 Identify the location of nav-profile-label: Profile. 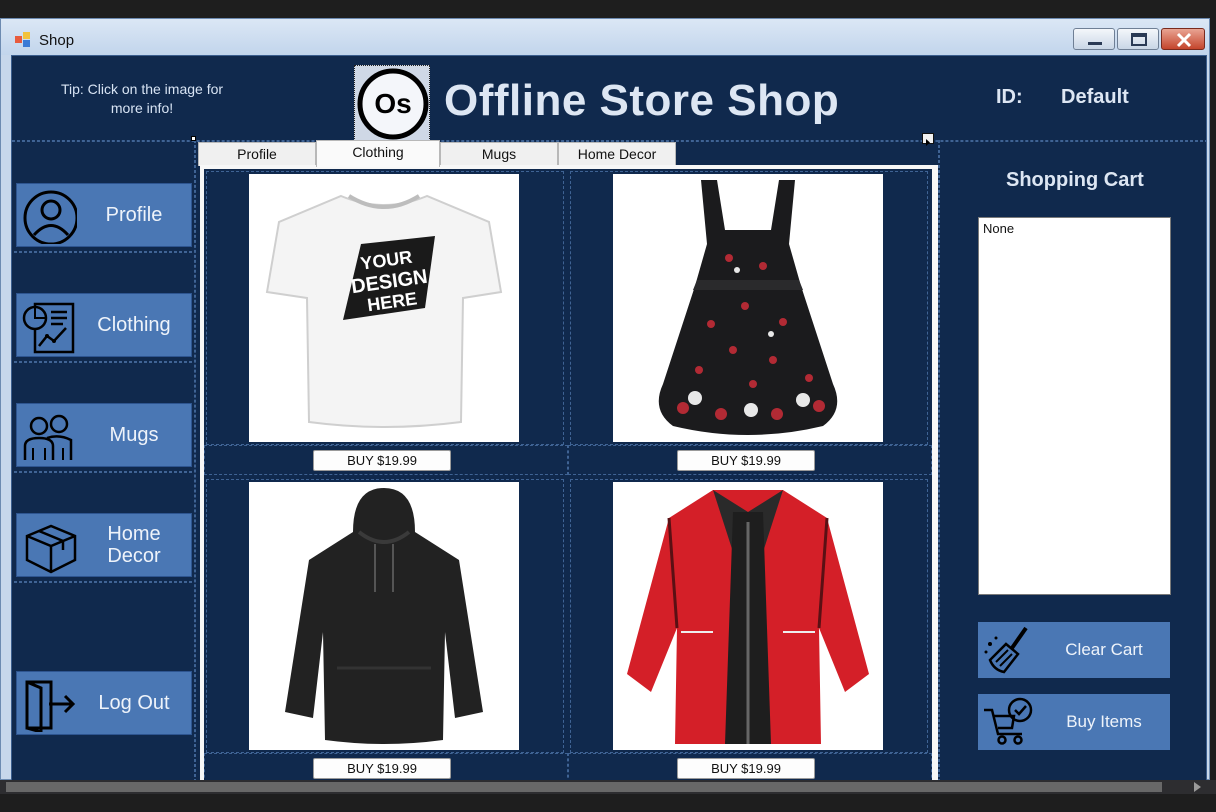
(134, 215).